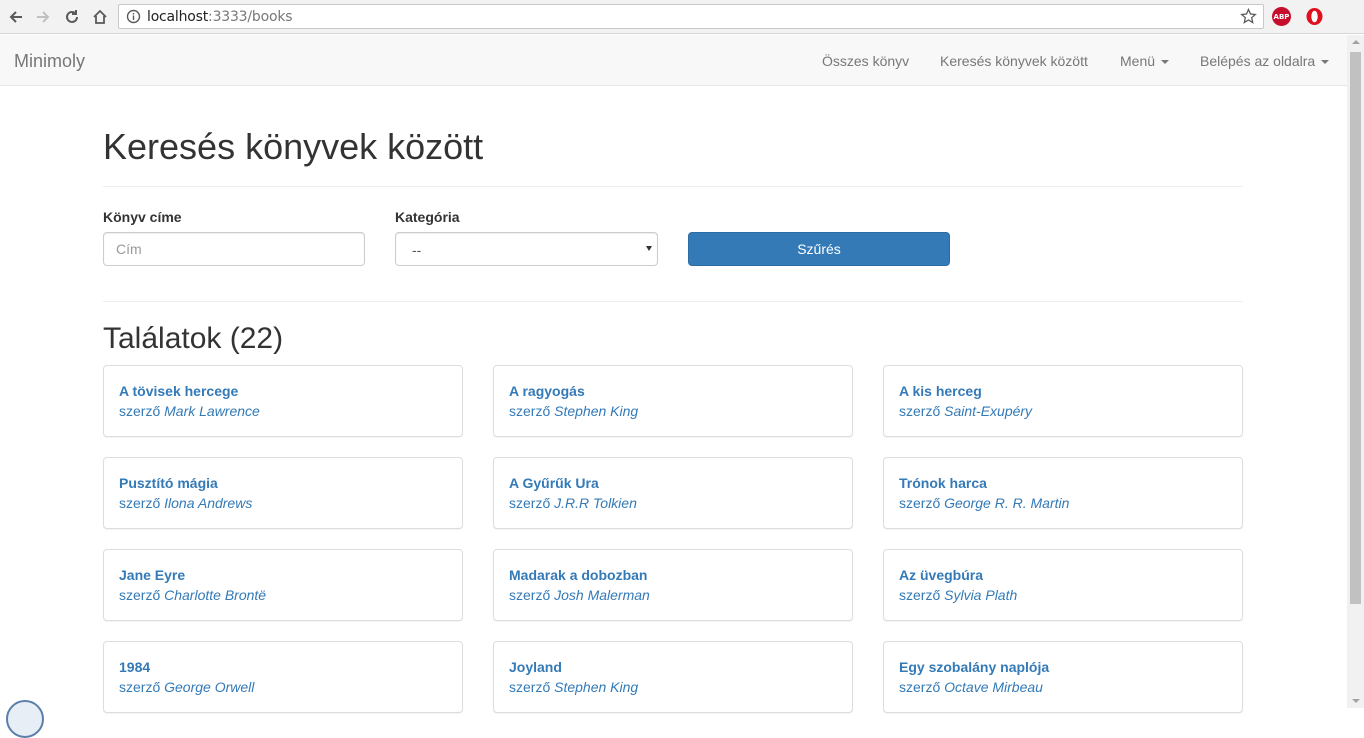 The height and width of the screenshot is (738, 1364). Describe the element at coordinates (1248, 16) in the screenshot. I see `bookmark-star-icon` at that location.